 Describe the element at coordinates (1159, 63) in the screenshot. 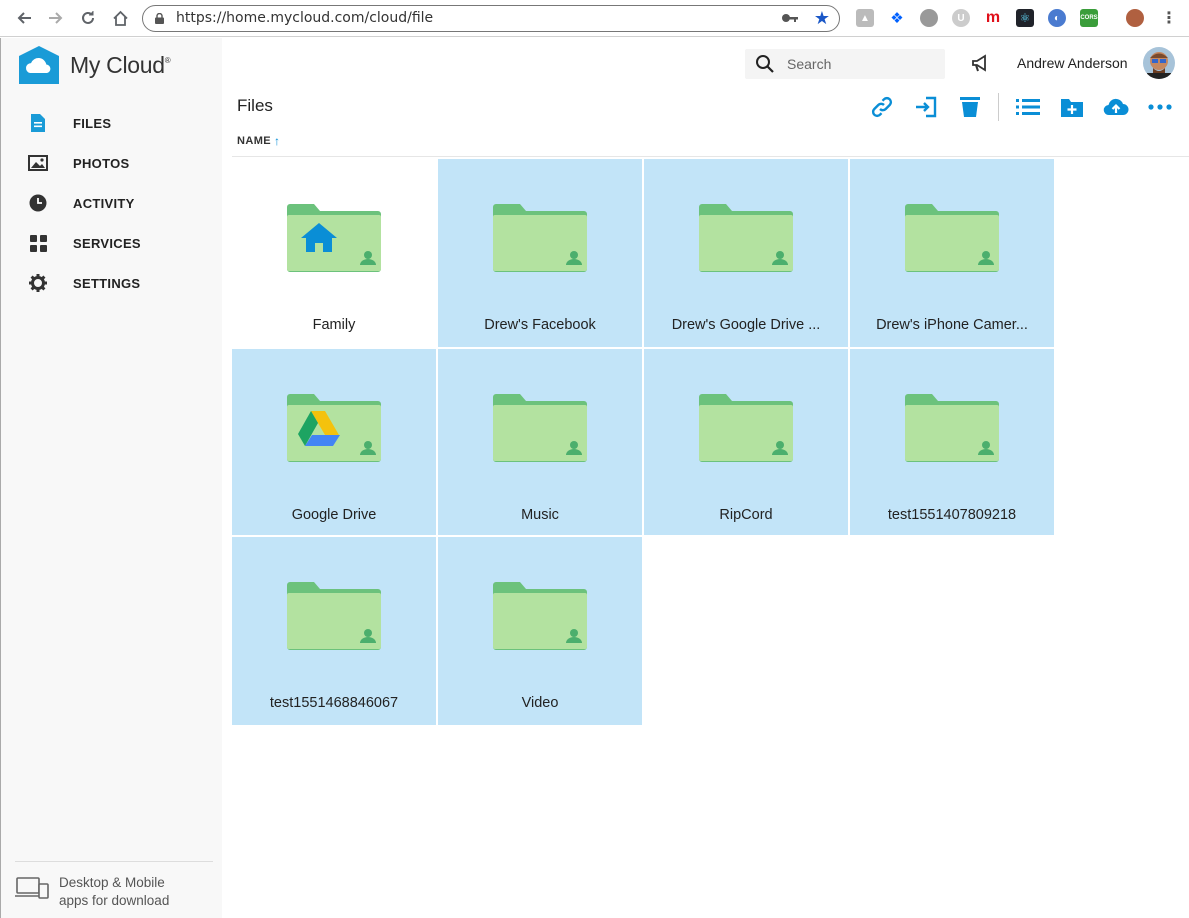

I see `avatar` at that location.